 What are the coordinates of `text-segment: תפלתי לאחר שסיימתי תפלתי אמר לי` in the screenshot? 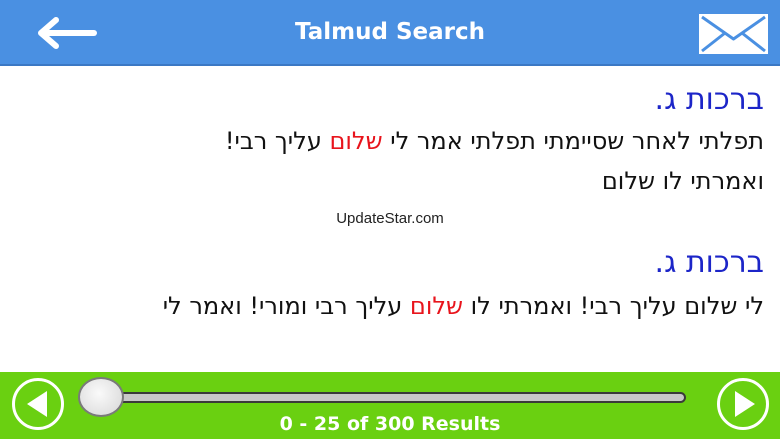 It's located at (573, 141).